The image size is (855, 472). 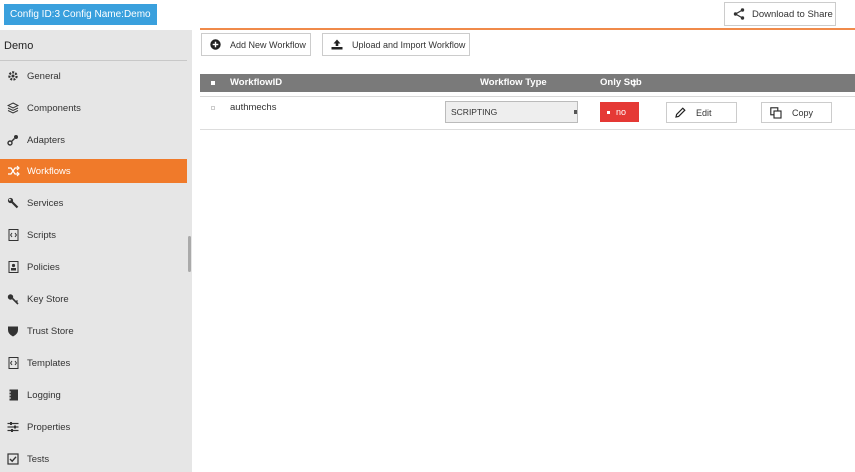 What do you see at coordinates (93, 108) in the screenshot?
I see `sidebar-item-components: Components` at bounding box center [93, 108].